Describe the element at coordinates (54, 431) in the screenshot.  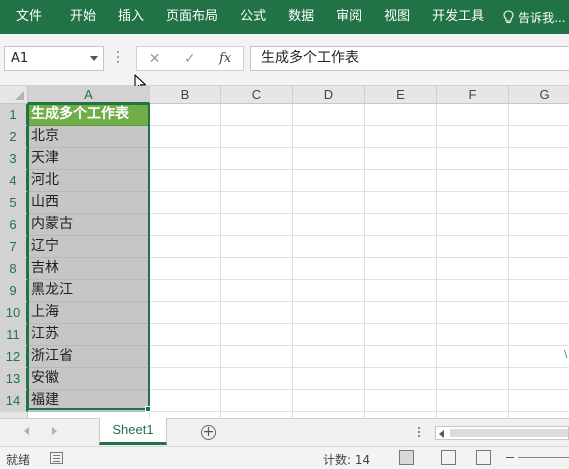
I see `sheet-next-icon` at that location.